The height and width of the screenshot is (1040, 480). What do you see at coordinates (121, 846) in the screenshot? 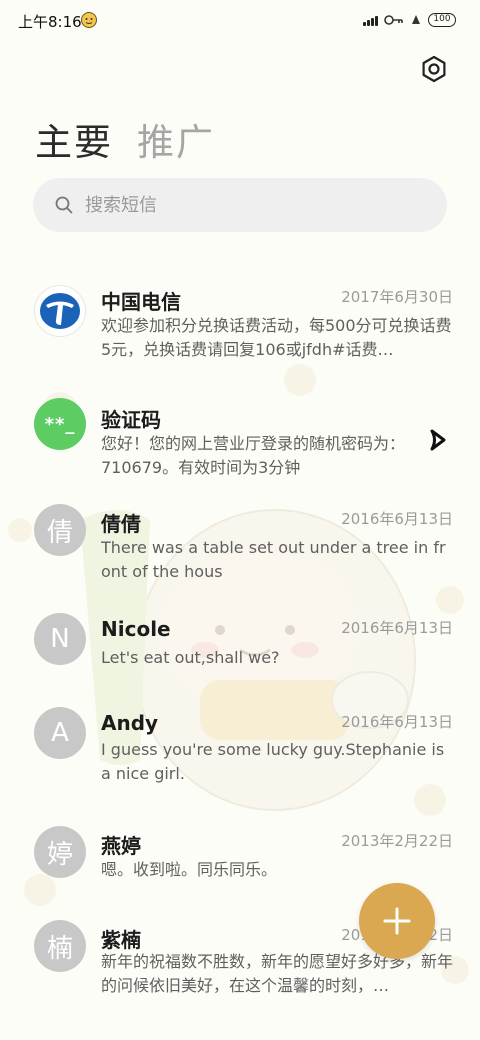
I see `conversation-name: 燕婷` at bounding box center [121, 846].